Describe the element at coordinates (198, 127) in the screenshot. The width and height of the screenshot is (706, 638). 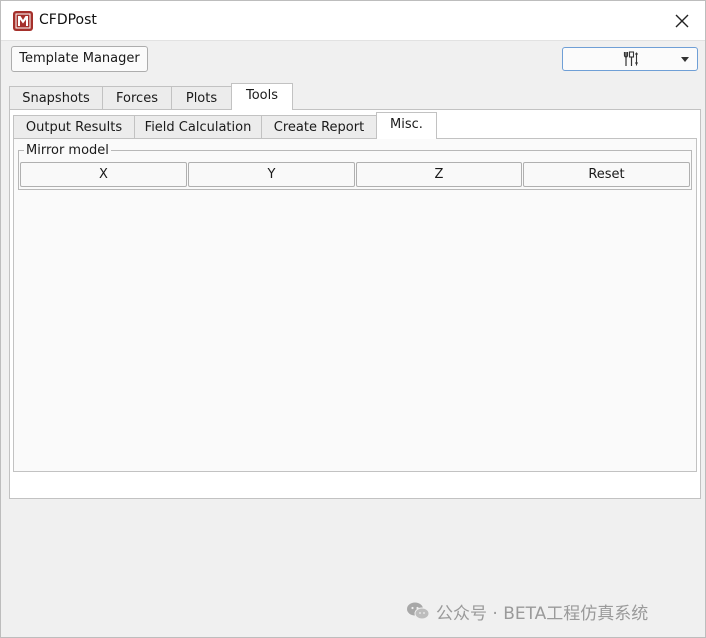
I see `subtab-field-calculation: Field Calculation` at that location.